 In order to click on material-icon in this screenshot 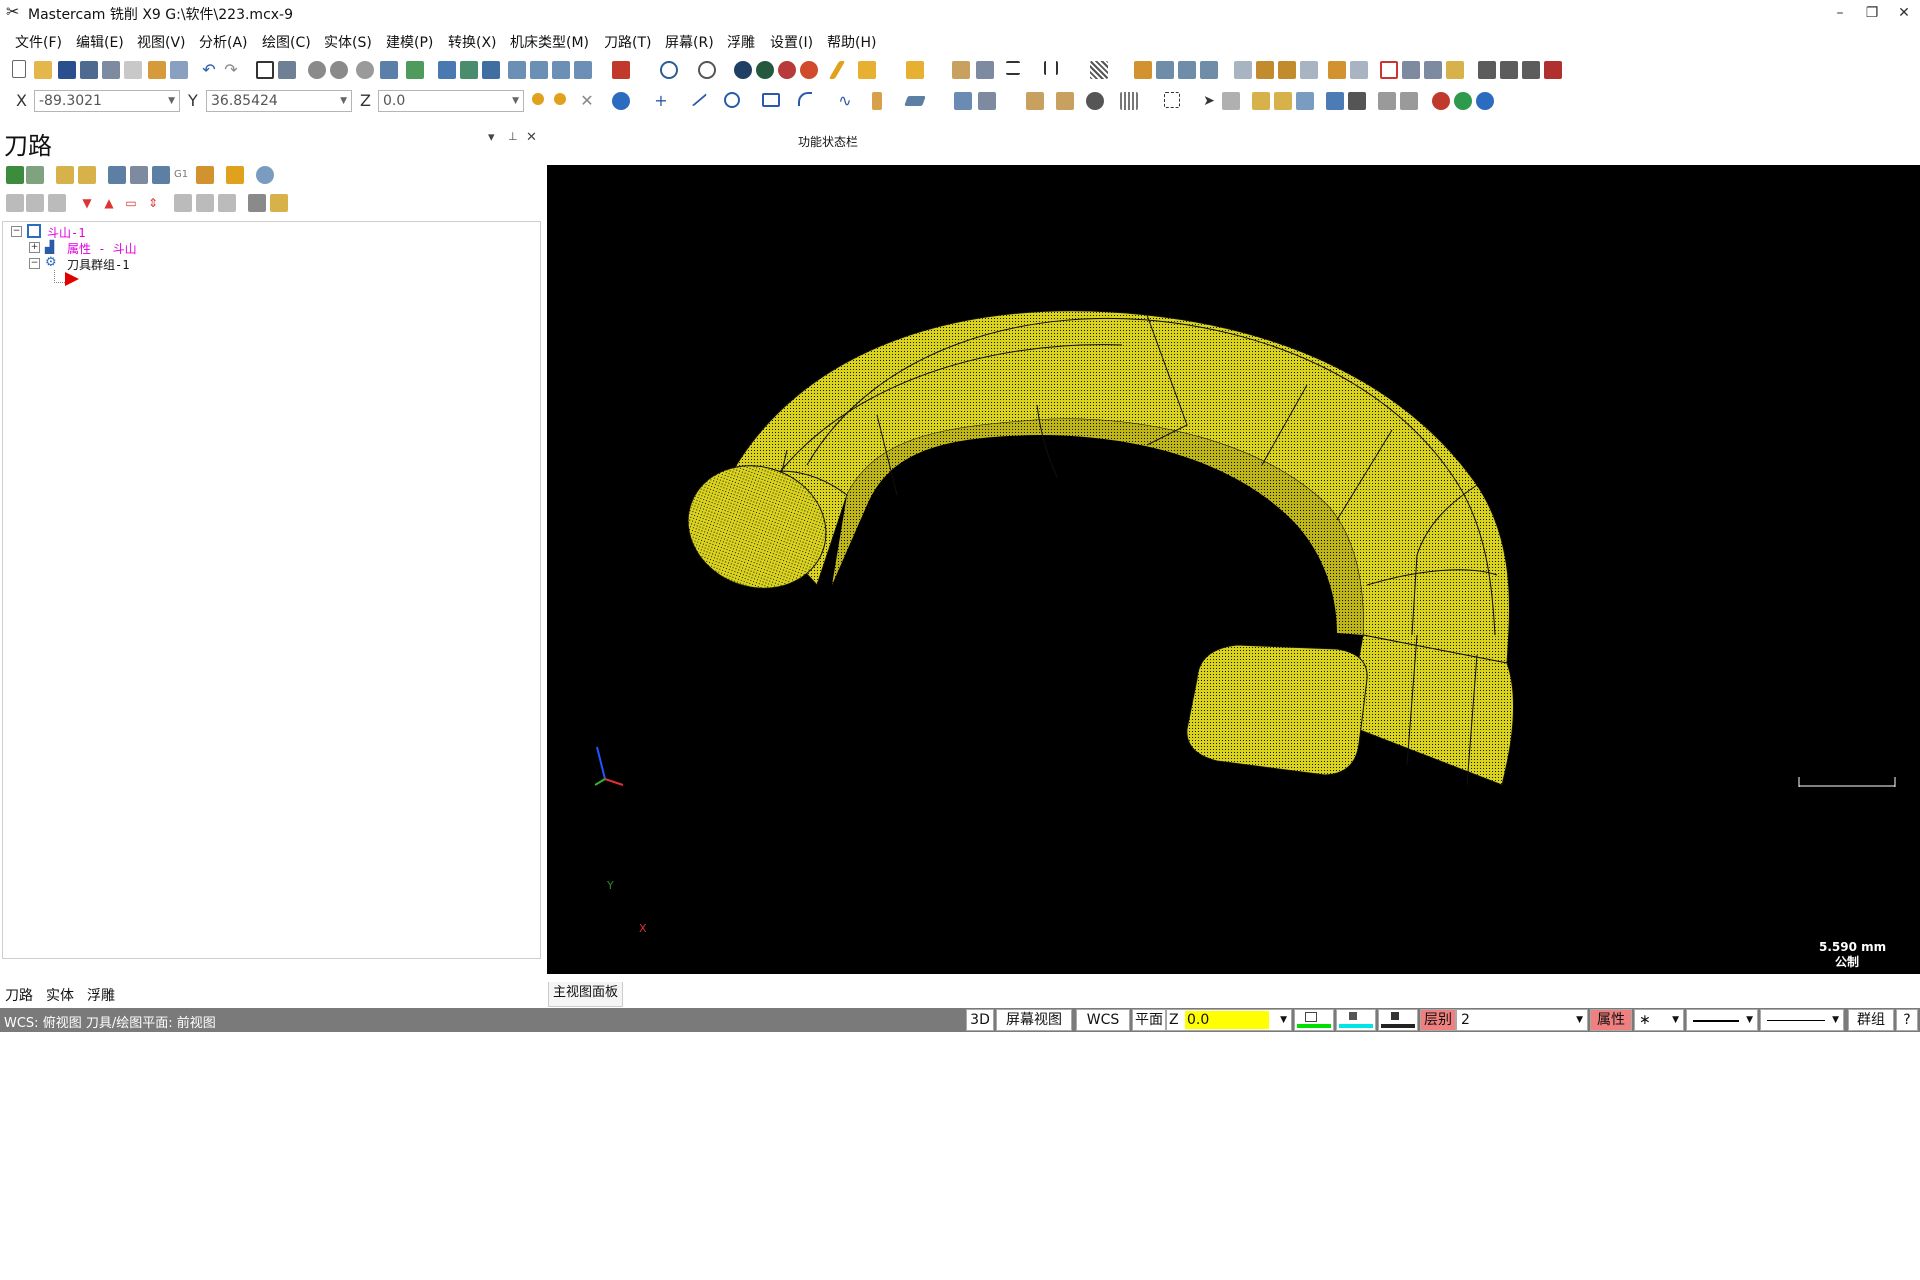, I will do `click(279, 203)`.